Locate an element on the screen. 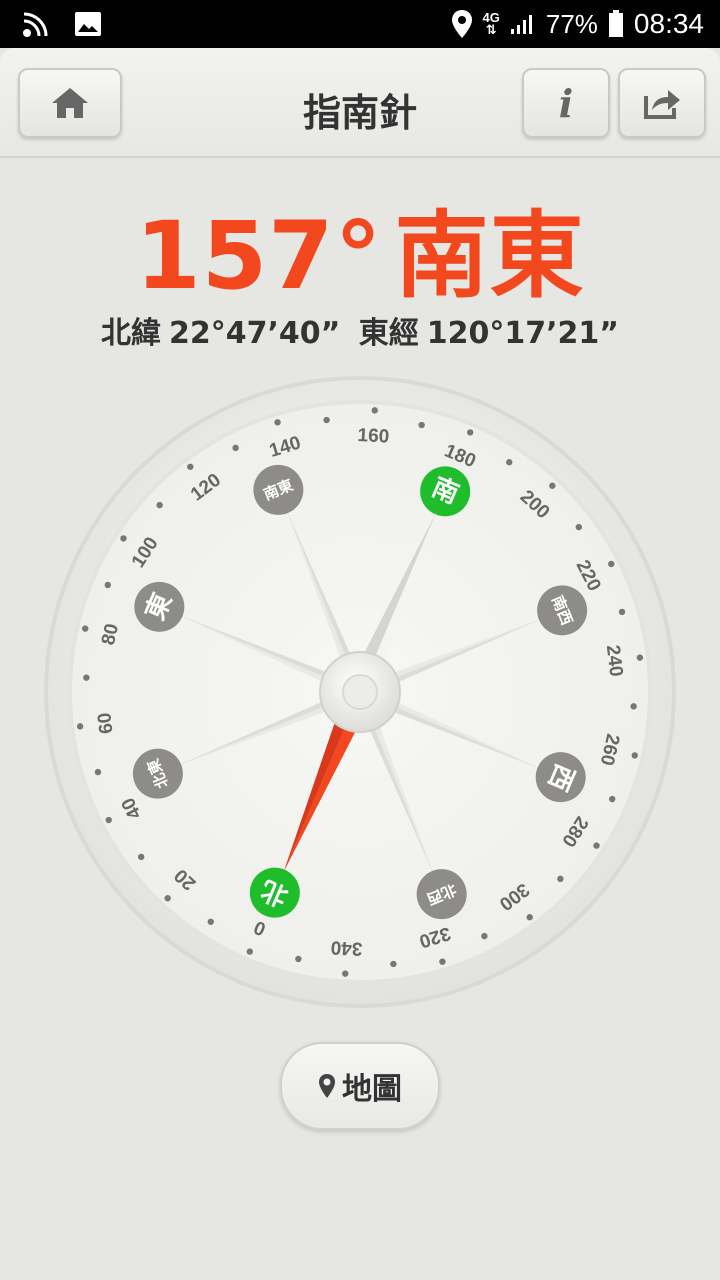 Image resolution: width=720 pixels, height=1280 pixels. app-header: 指南針 i is located at coordinates (360, 103).